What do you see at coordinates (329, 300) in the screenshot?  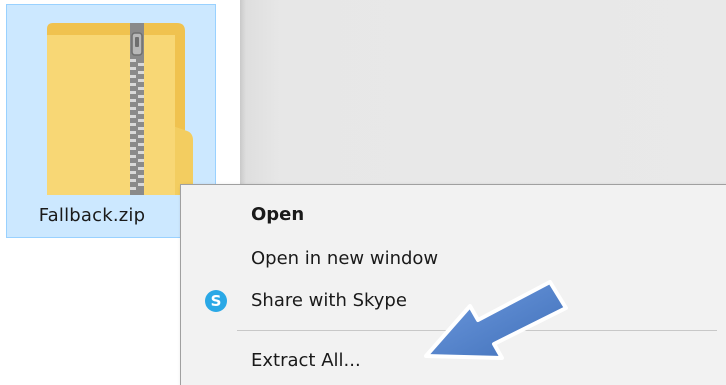 I see `menu-item-label: Share with Skype` at bounding box center [329, 300].